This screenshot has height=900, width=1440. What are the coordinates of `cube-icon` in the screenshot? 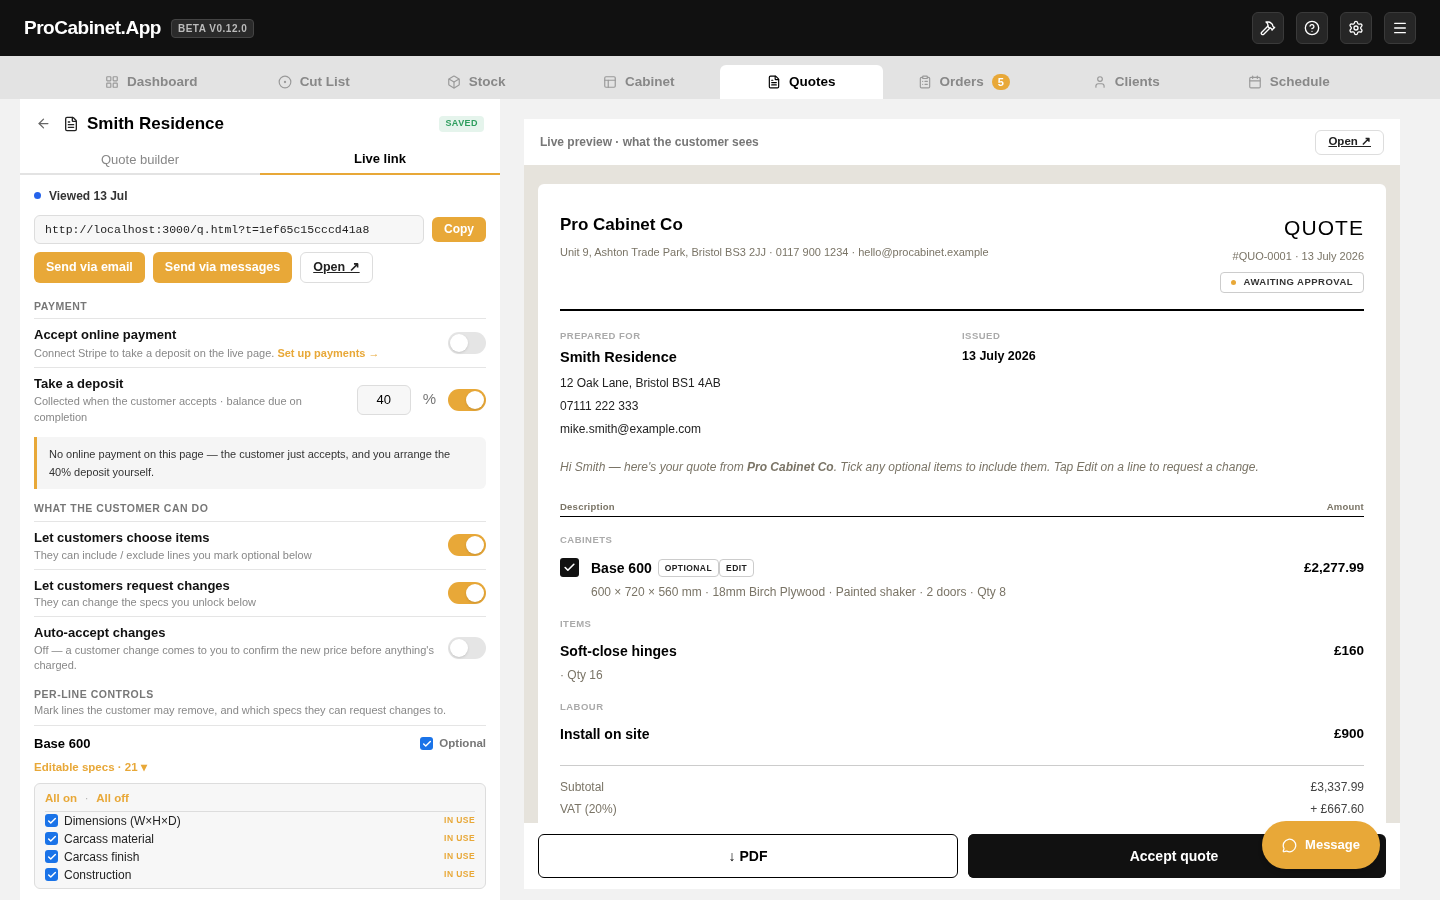 It's located at (453, 82).